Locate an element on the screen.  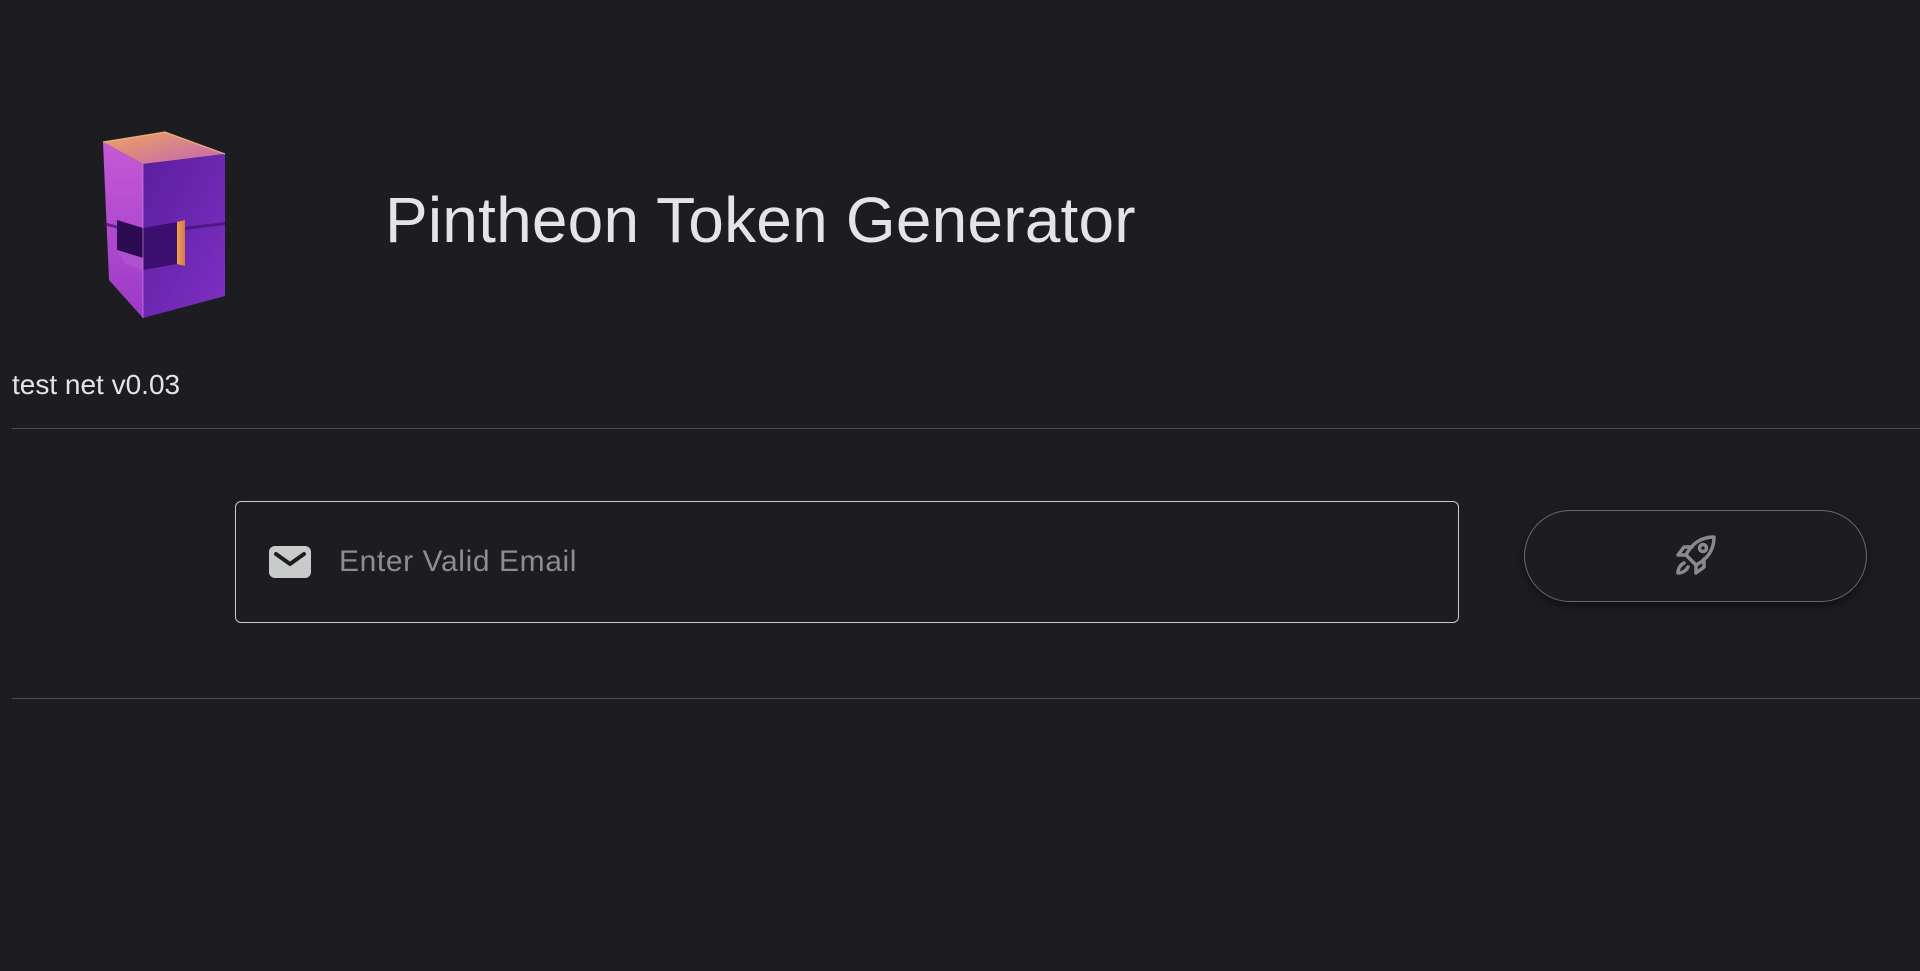
top-divider is located at coordinates (966, 428).